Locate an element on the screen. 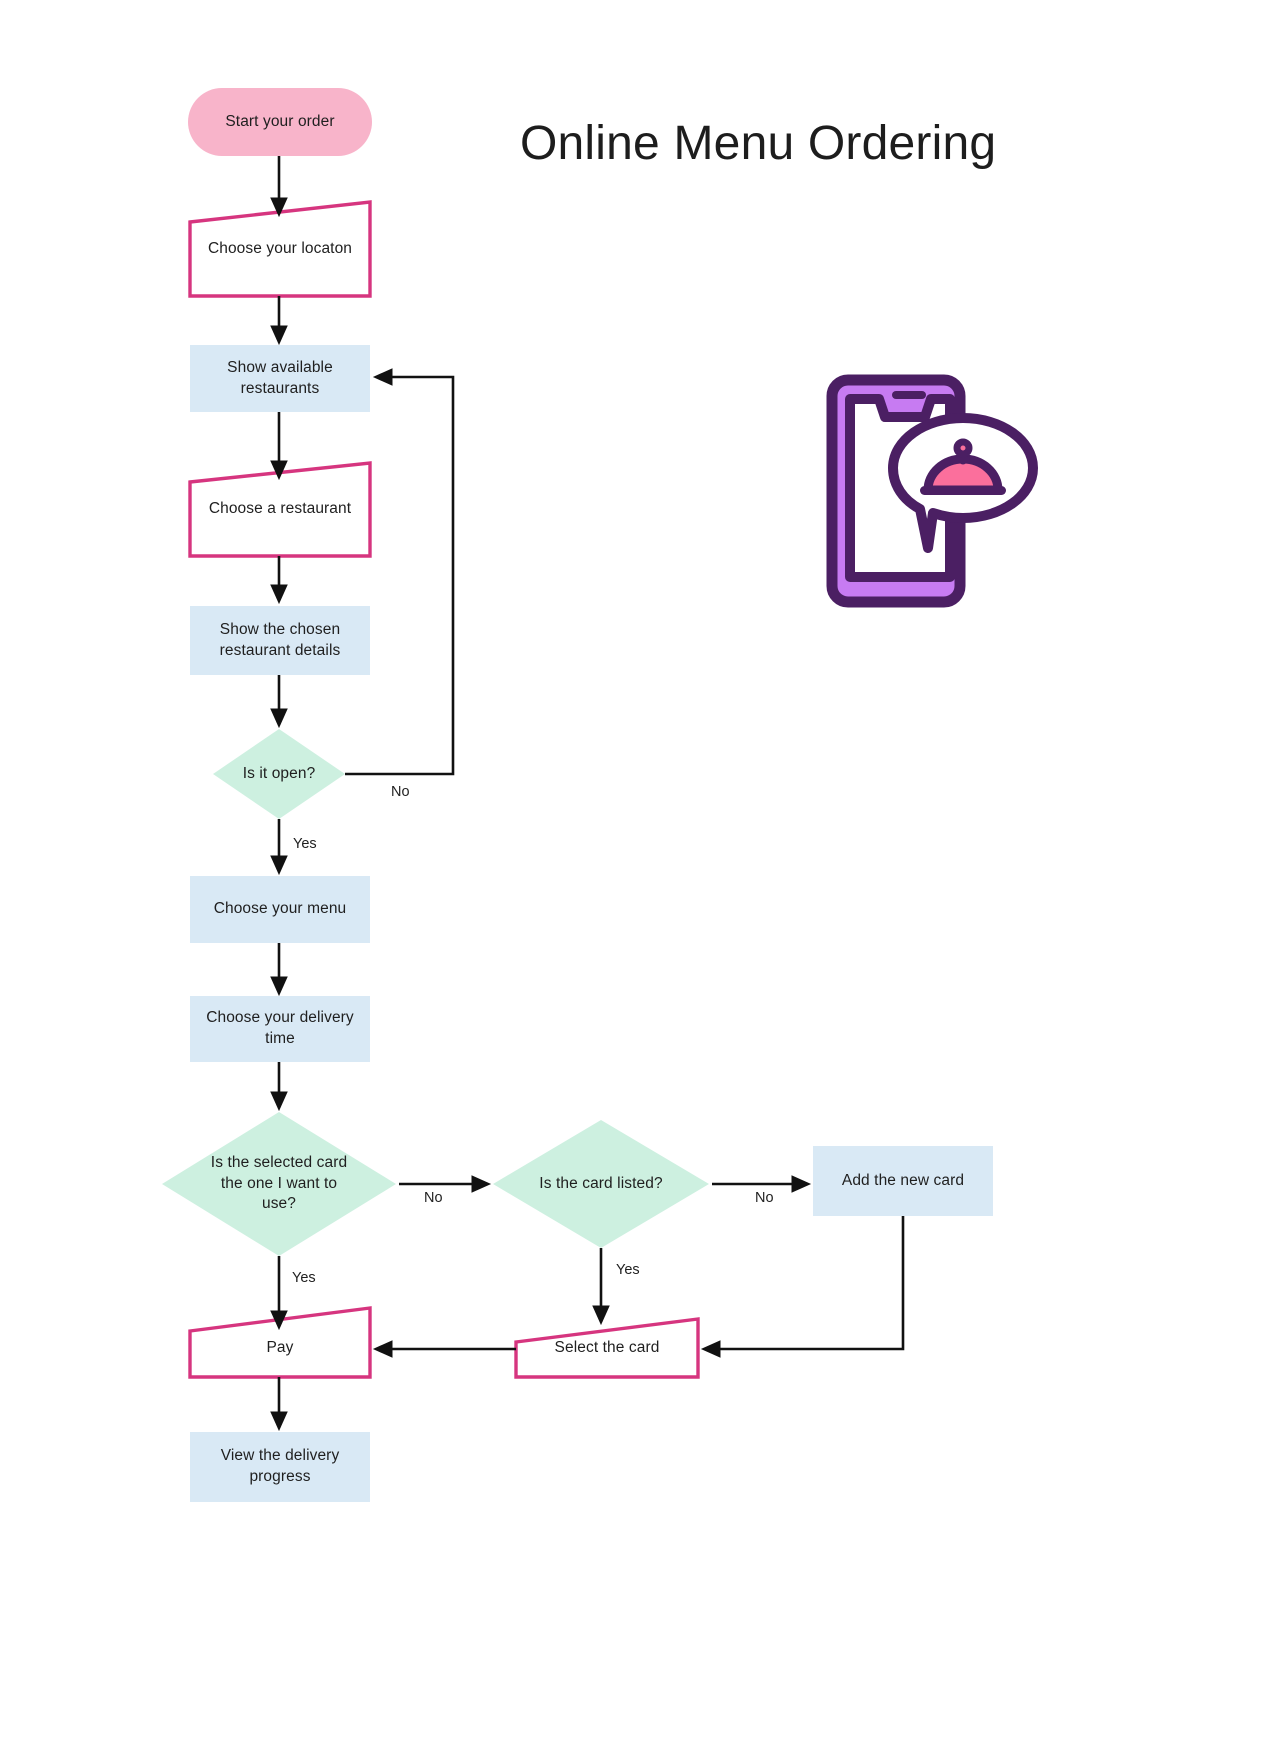  node-select-card: Select the card is located at coordinates (607, 1348).